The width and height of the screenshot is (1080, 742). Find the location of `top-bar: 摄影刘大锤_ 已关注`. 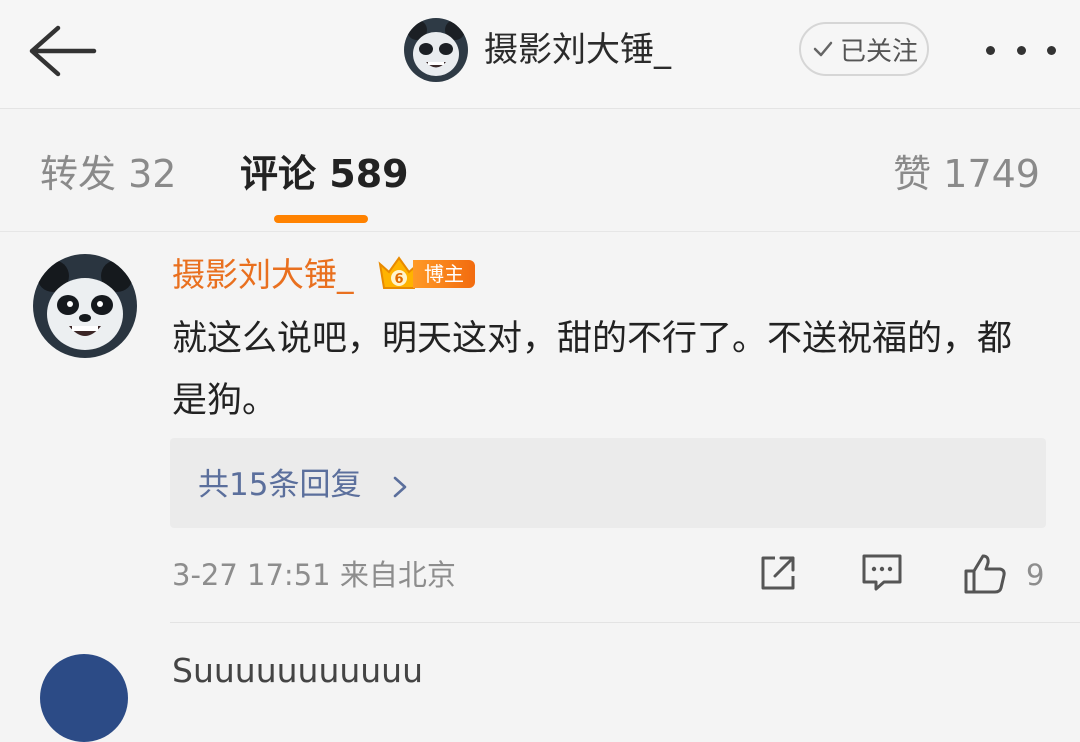

top-bar: 摄影刘大锤_ 已关注 is located at coordinates (540, 54).